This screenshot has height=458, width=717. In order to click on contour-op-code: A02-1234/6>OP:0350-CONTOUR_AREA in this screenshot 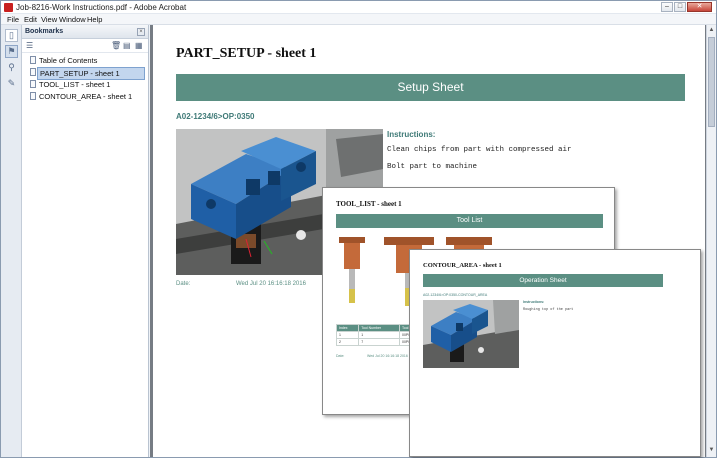, I will do `click(455, 295)`.